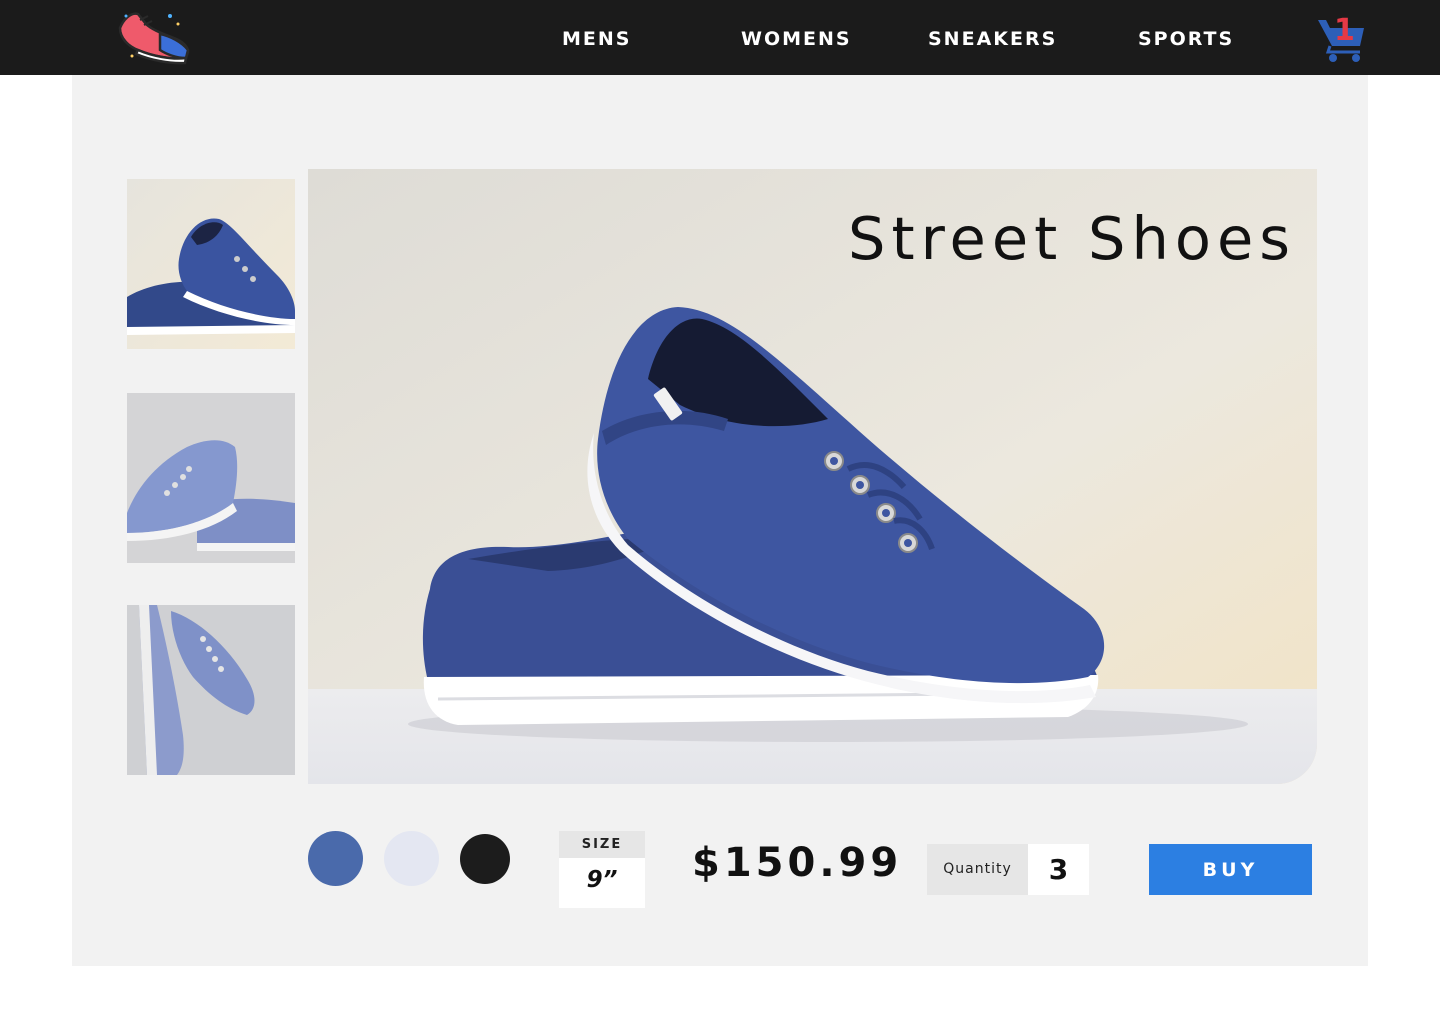  What do you see at coordinates (797, 863) in the screenshot?
I see `product-price: $150.99` at bounding box center [797, 863].